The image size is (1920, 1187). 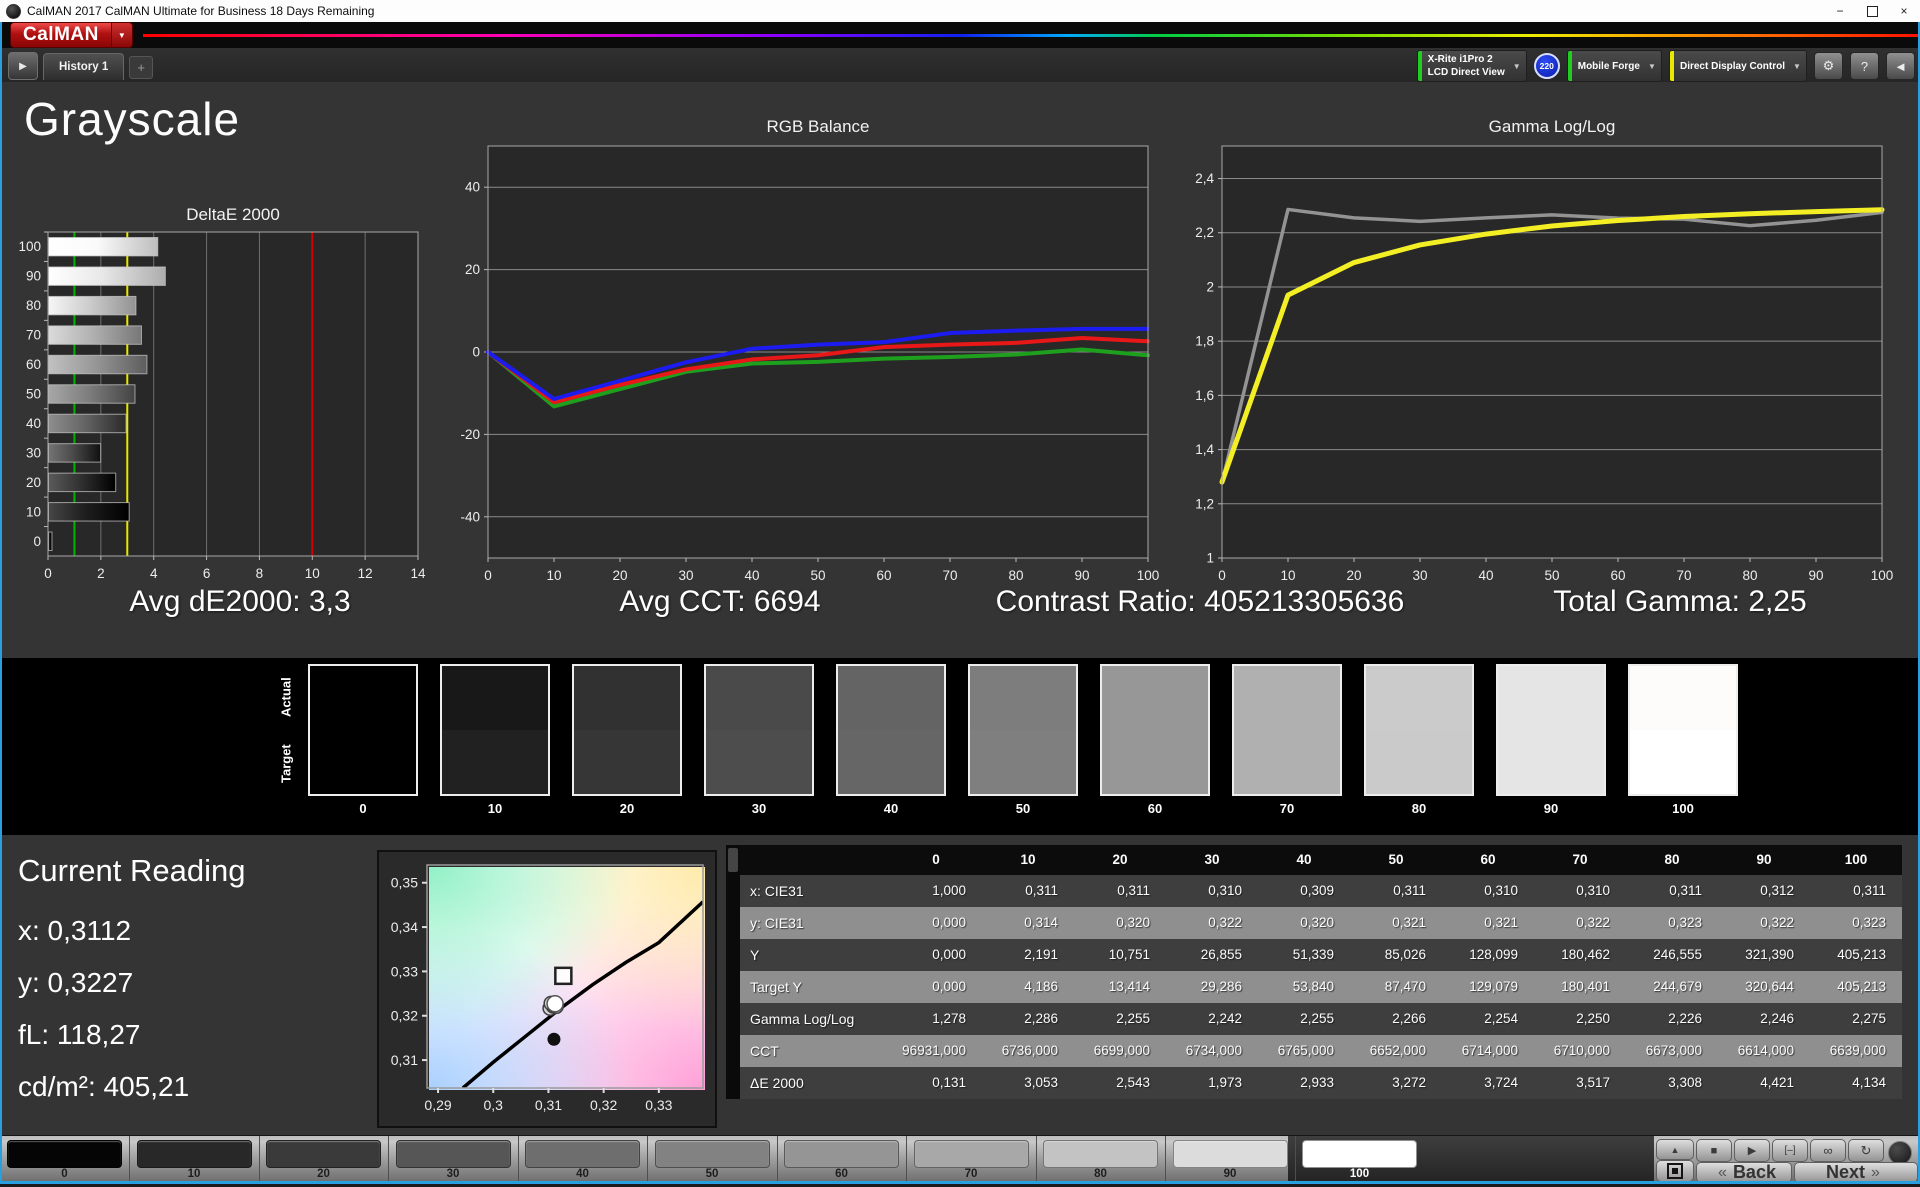 I want to click on swatch-level-label: 80, so click(x=1419, y=808).